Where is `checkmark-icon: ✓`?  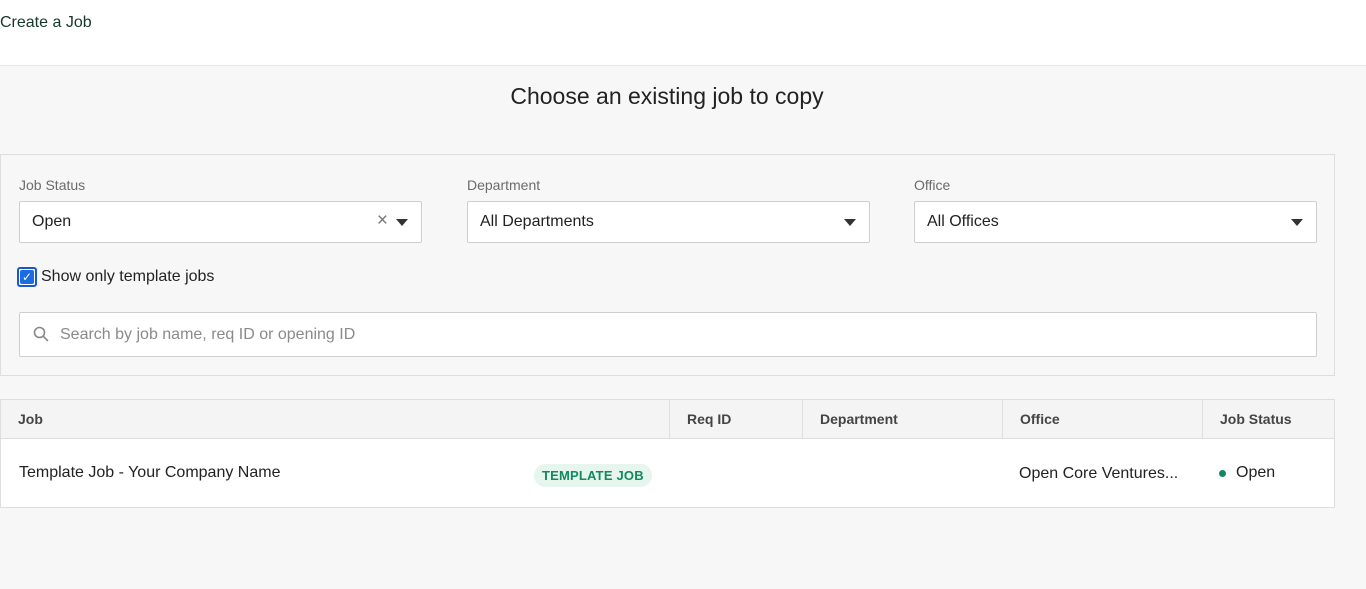 checkmark-icon: ✓ is located at coordinates (27, 277).